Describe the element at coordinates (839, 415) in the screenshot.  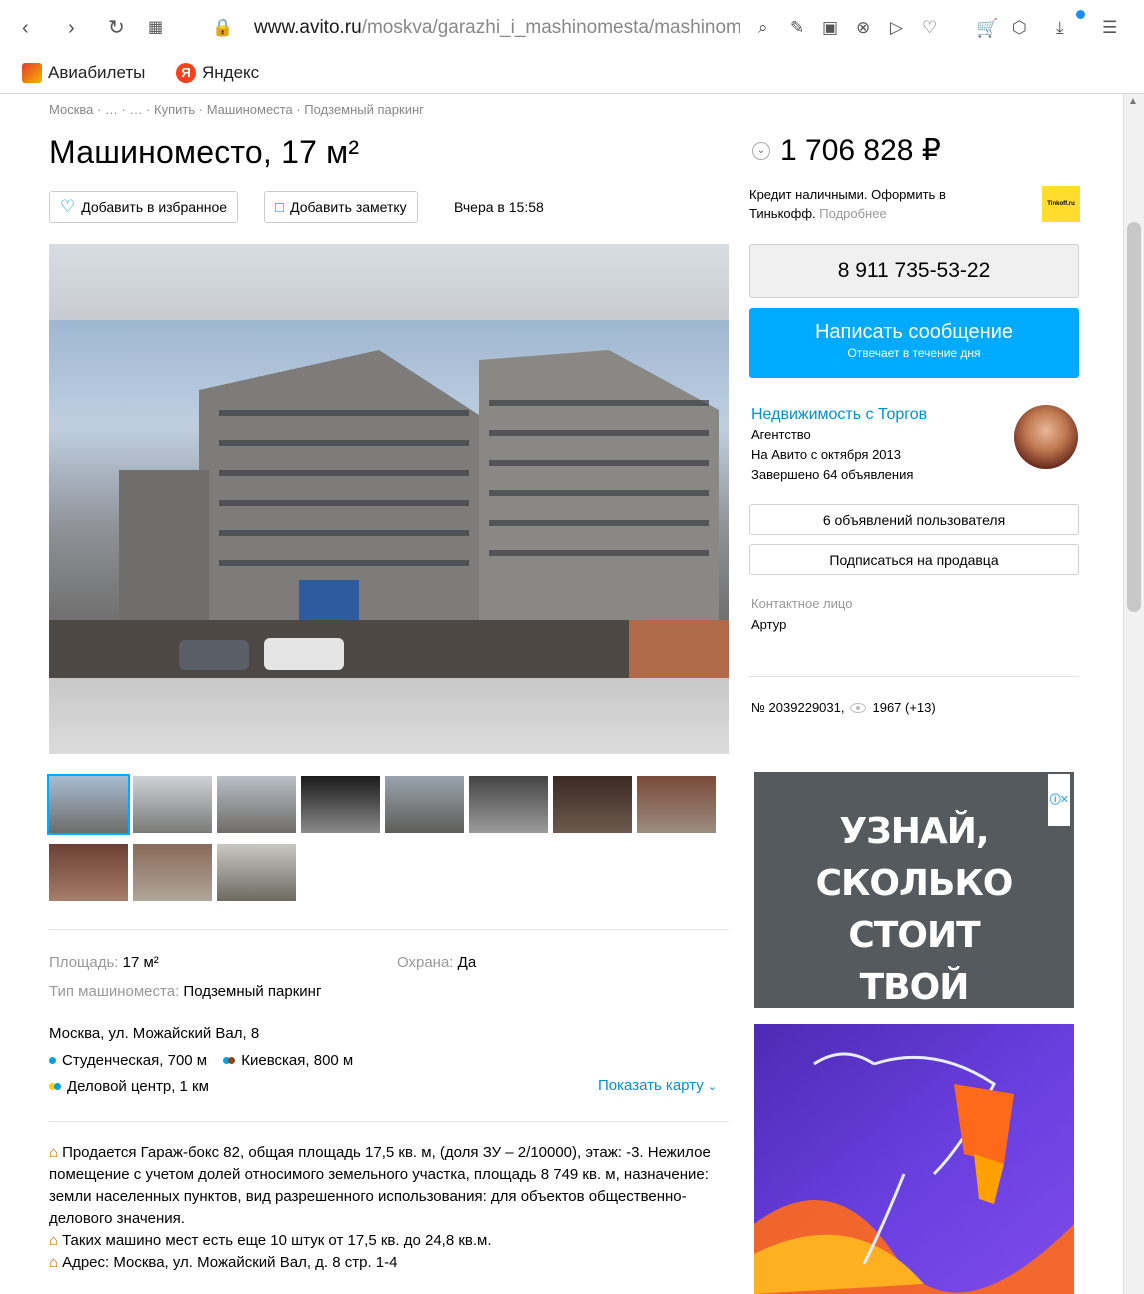
I see `seller-name-link: Недвижимость с Торгов` at that location.